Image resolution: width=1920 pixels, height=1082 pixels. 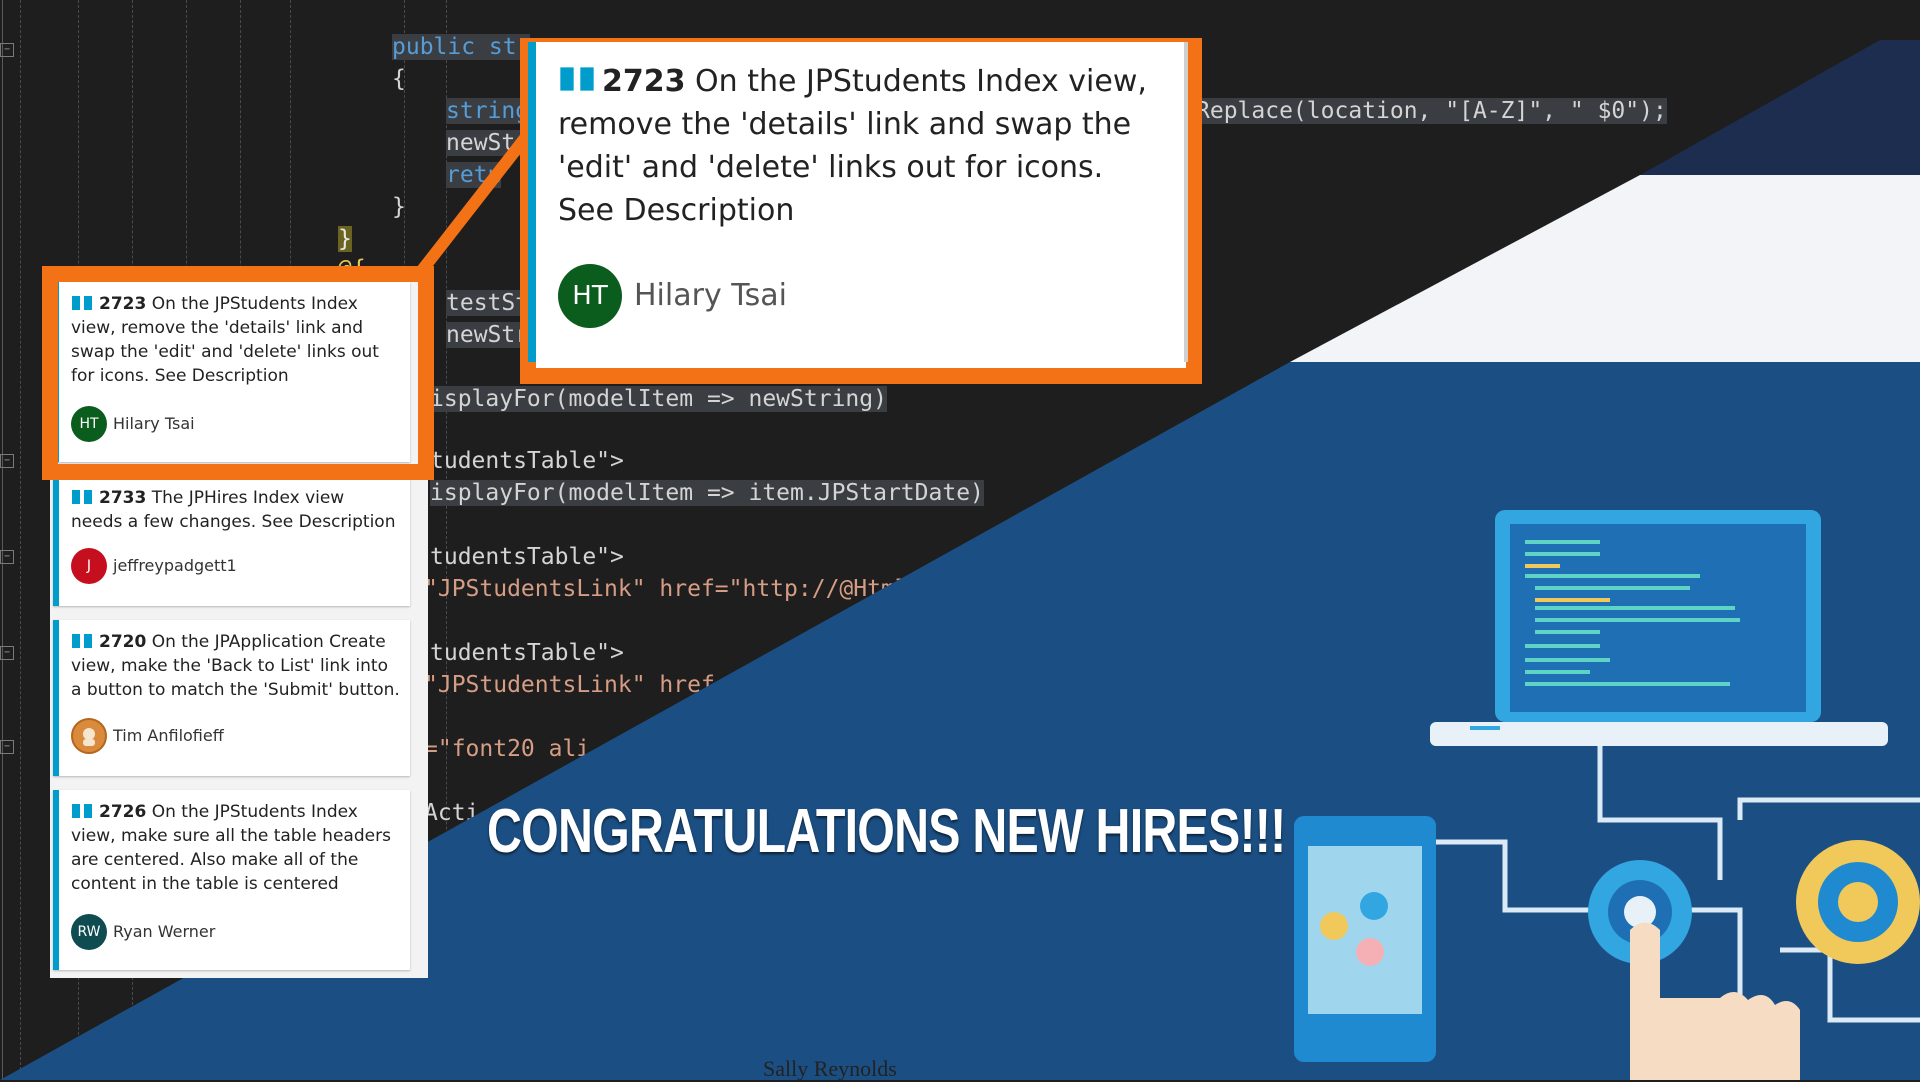 I want to click on work-item-assignee: Tim Anfilofieff, so click(x=147, y=736).